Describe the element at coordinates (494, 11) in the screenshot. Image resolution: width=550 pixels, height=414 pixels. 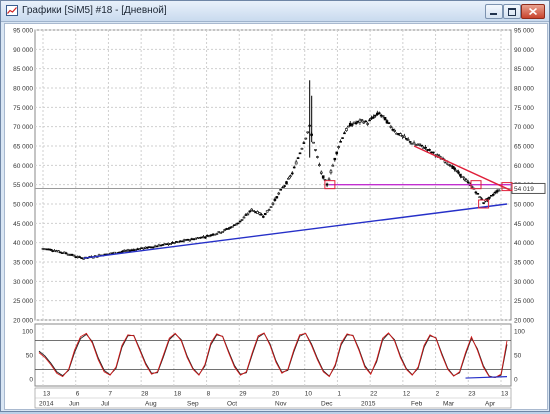
I see `minimize-button` at that location.